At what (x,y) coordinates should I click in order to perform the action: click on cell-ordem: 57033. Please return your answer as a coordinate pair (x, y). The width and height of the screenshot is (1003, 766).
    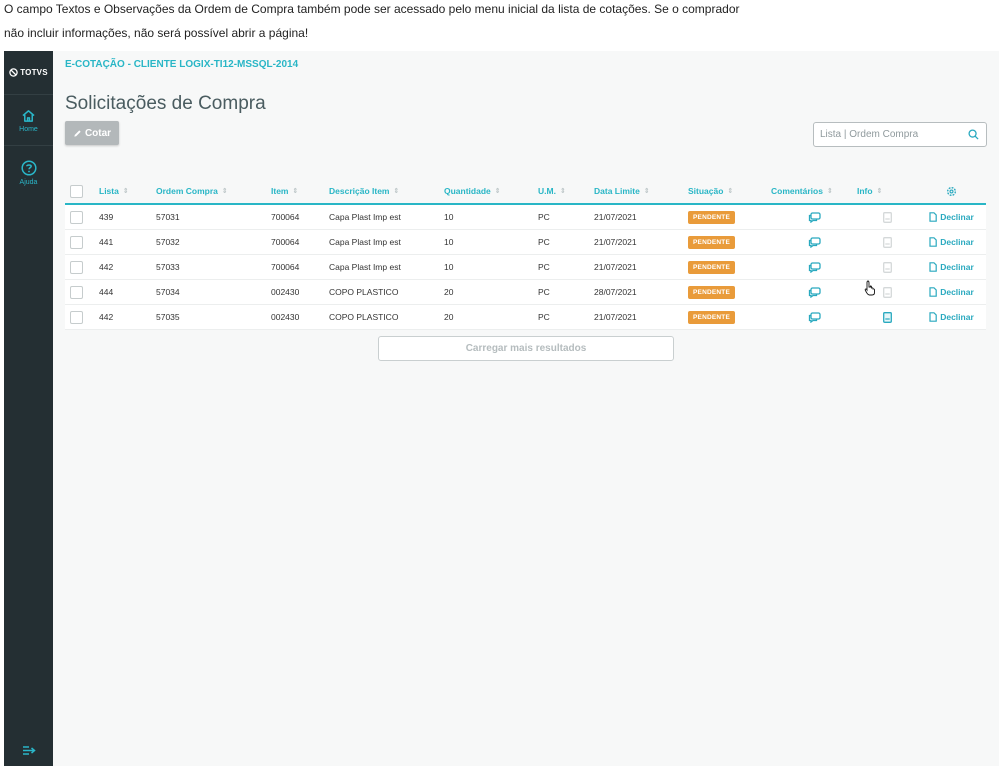
    Looking at the image, I should click on (168, 267).